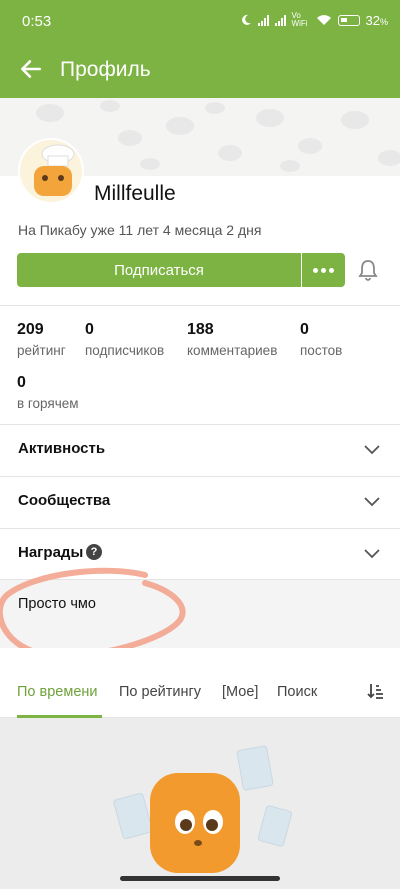 This screenshot has width=400, height=889. Describe the element at coordinates (246, 19) in the screenshot. I see `moon-icon` at that location.